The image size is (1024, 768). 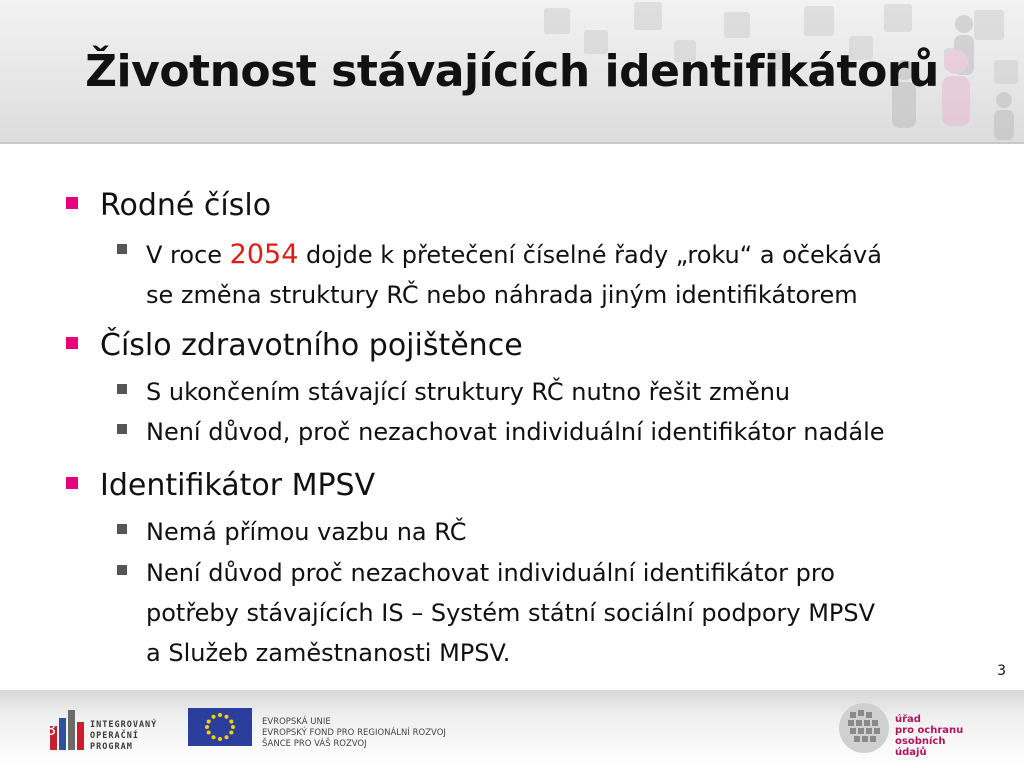 I want to click on uoou-logo-icon, so click(x=864, y=728).